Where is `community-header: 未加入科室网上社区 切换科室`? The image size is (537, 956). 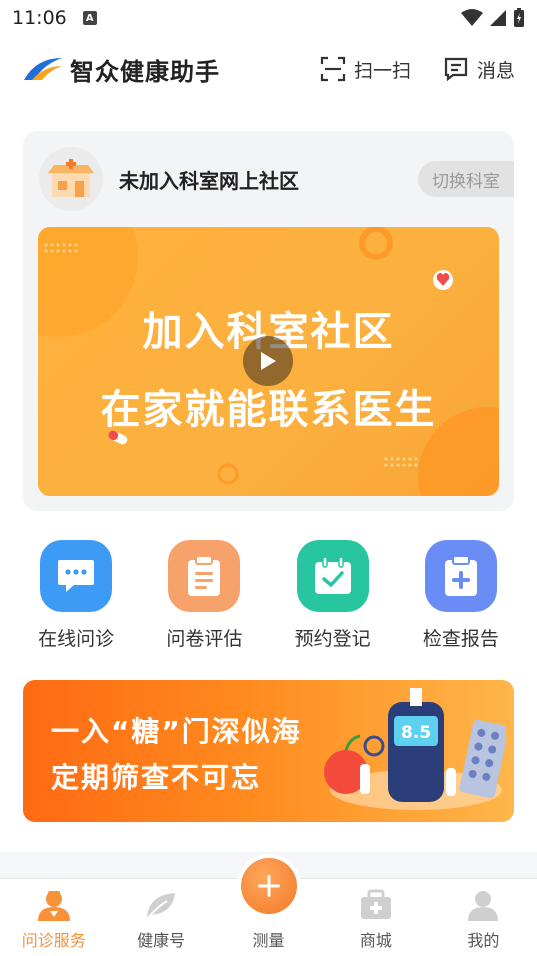 community-header: 未加入科室网上社区 切换科室 is located at coordinates (276, 179).